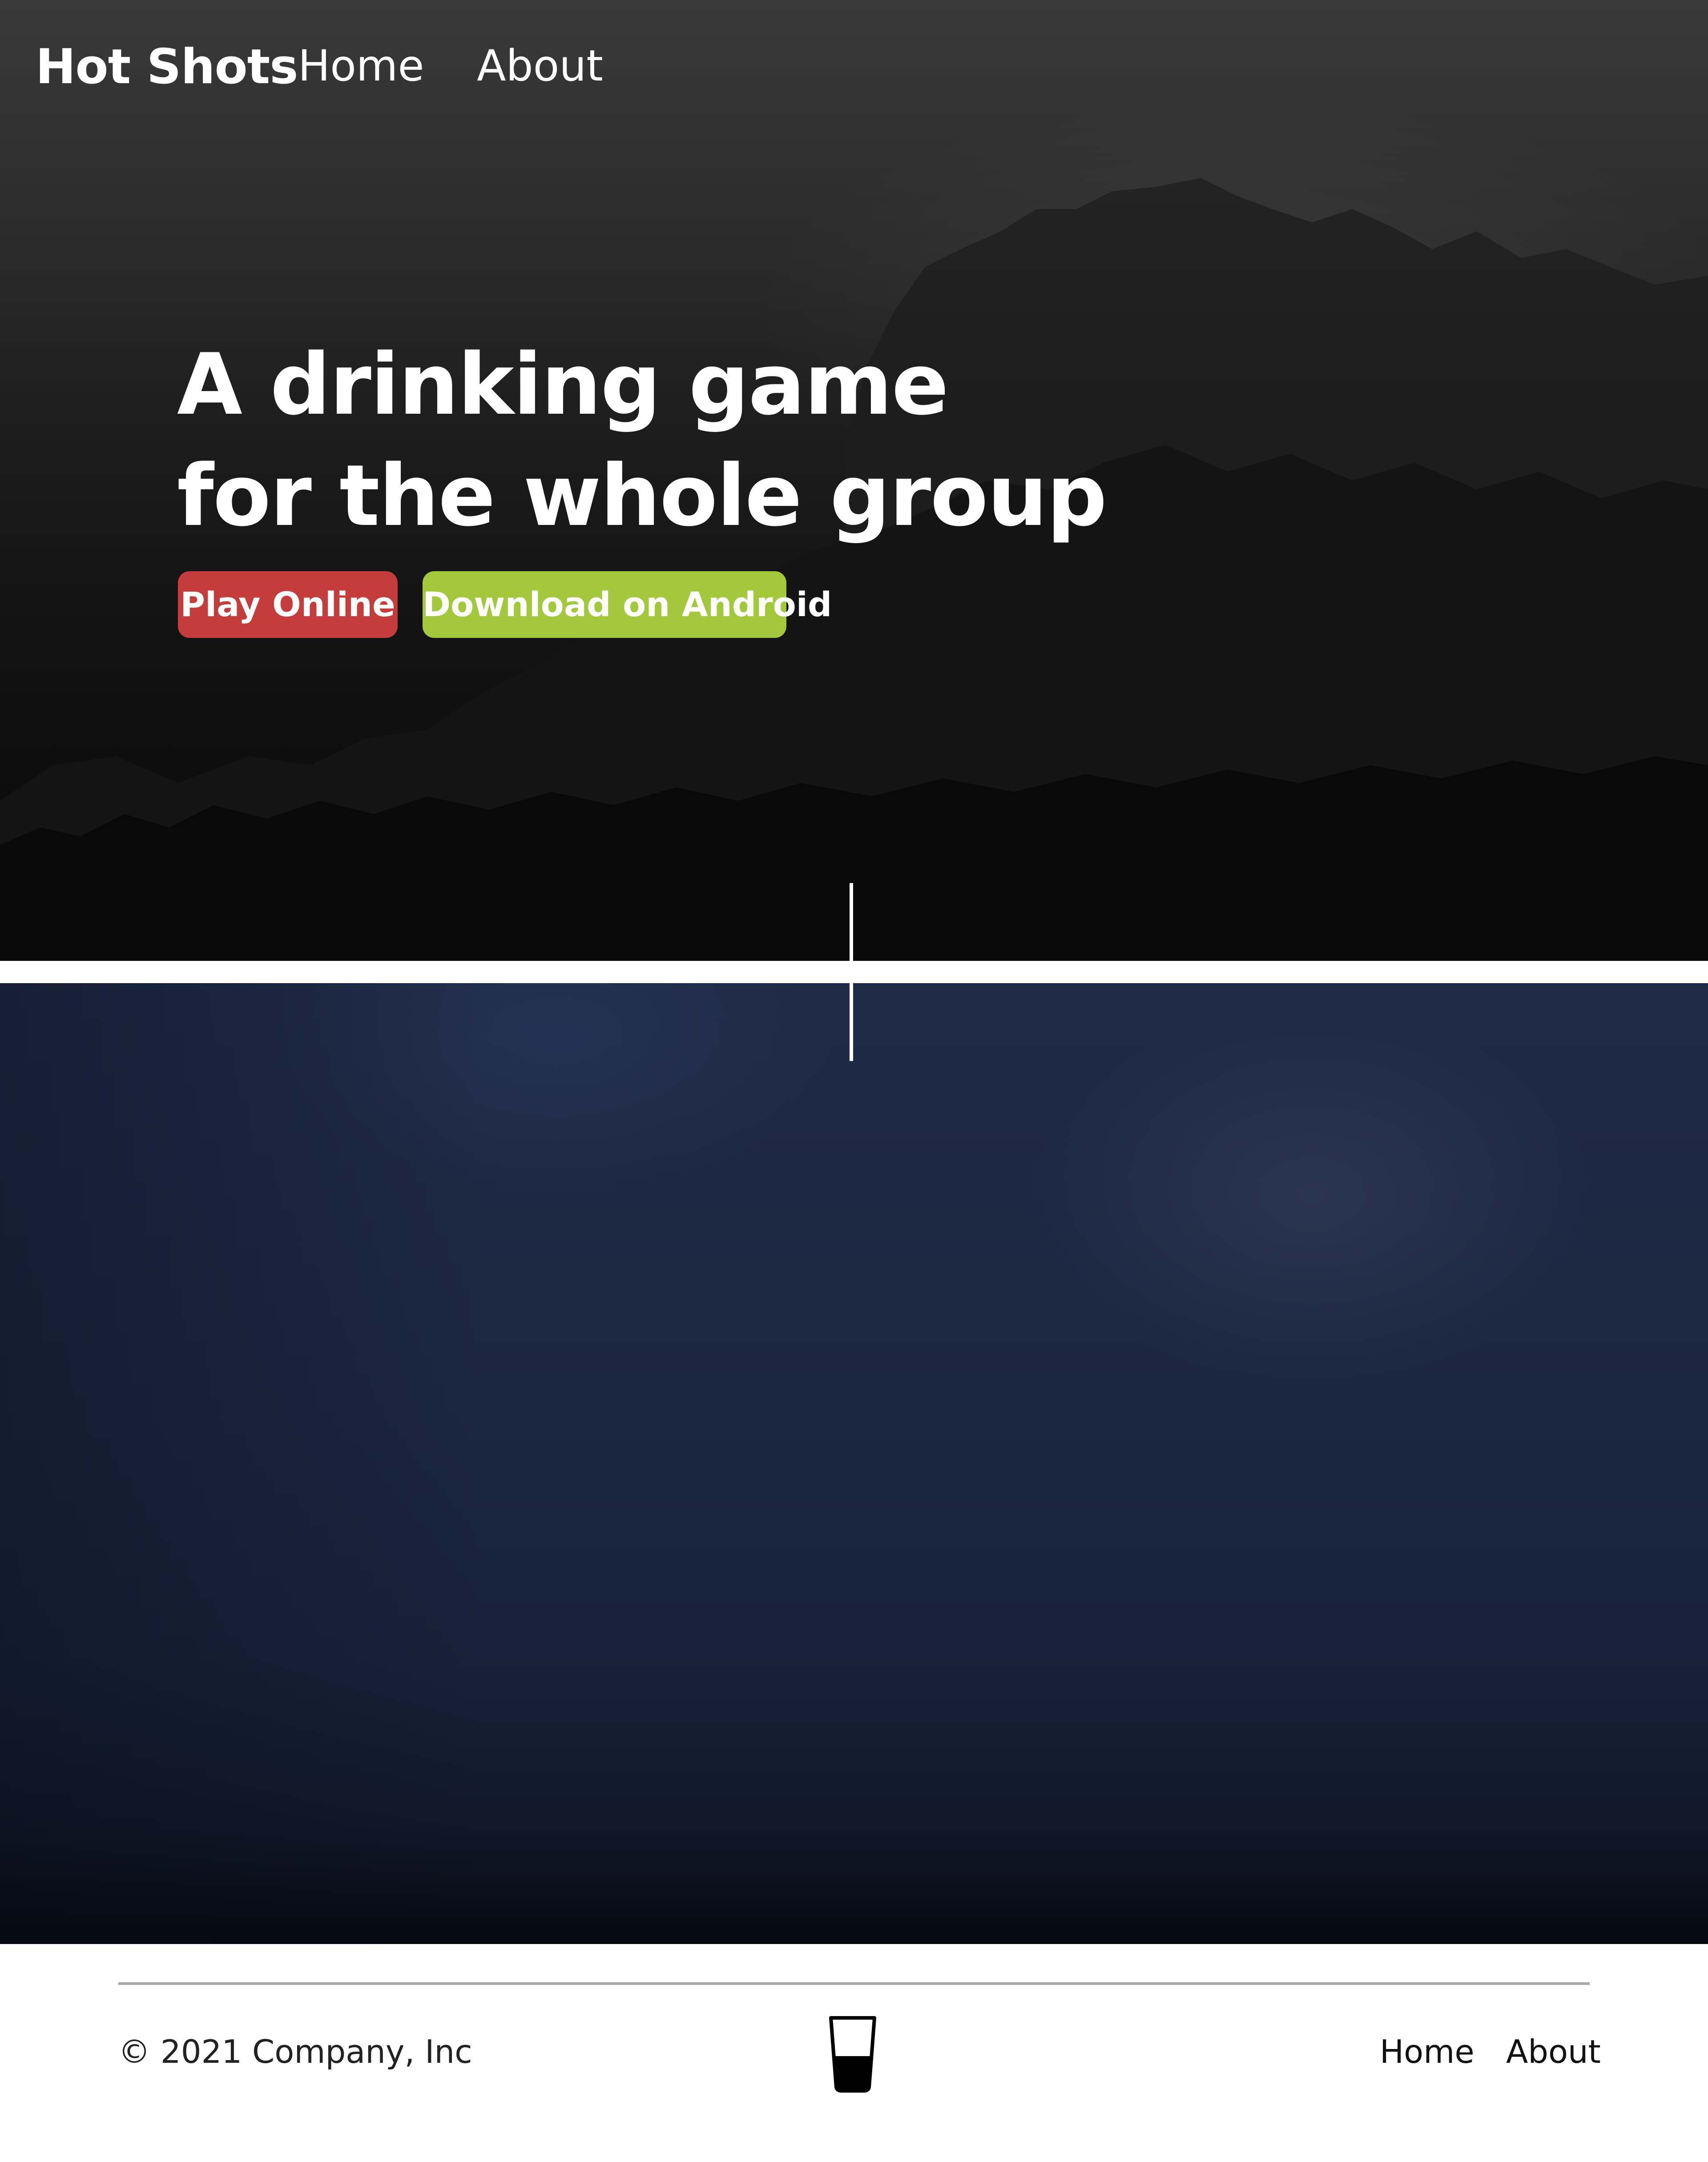 The image size is (1708, 2162). What do you see at coordinates (540, 66) in the screenshot?
I see `nav-link-about: About` at bounding box center [540, 66].